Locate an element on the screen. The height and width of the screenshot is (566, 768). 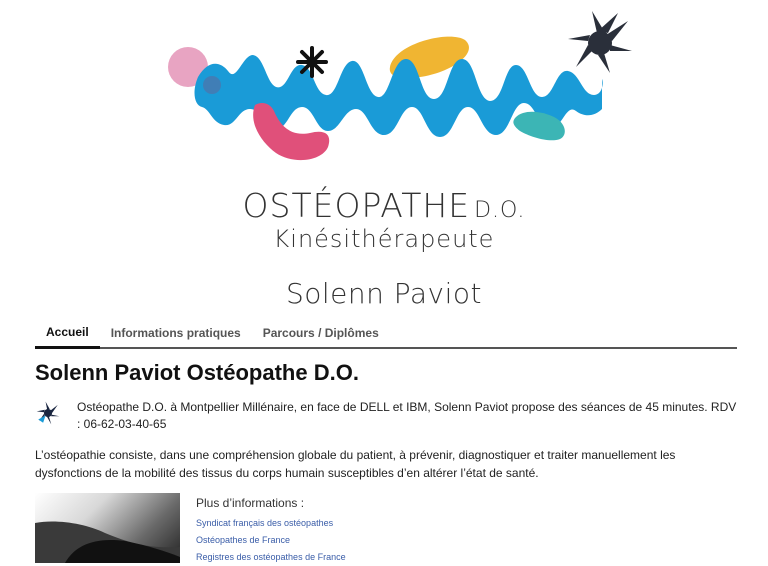
link-registres-osteopathes: Registres des ostéopathes de France is located at coordinates (271, 557).